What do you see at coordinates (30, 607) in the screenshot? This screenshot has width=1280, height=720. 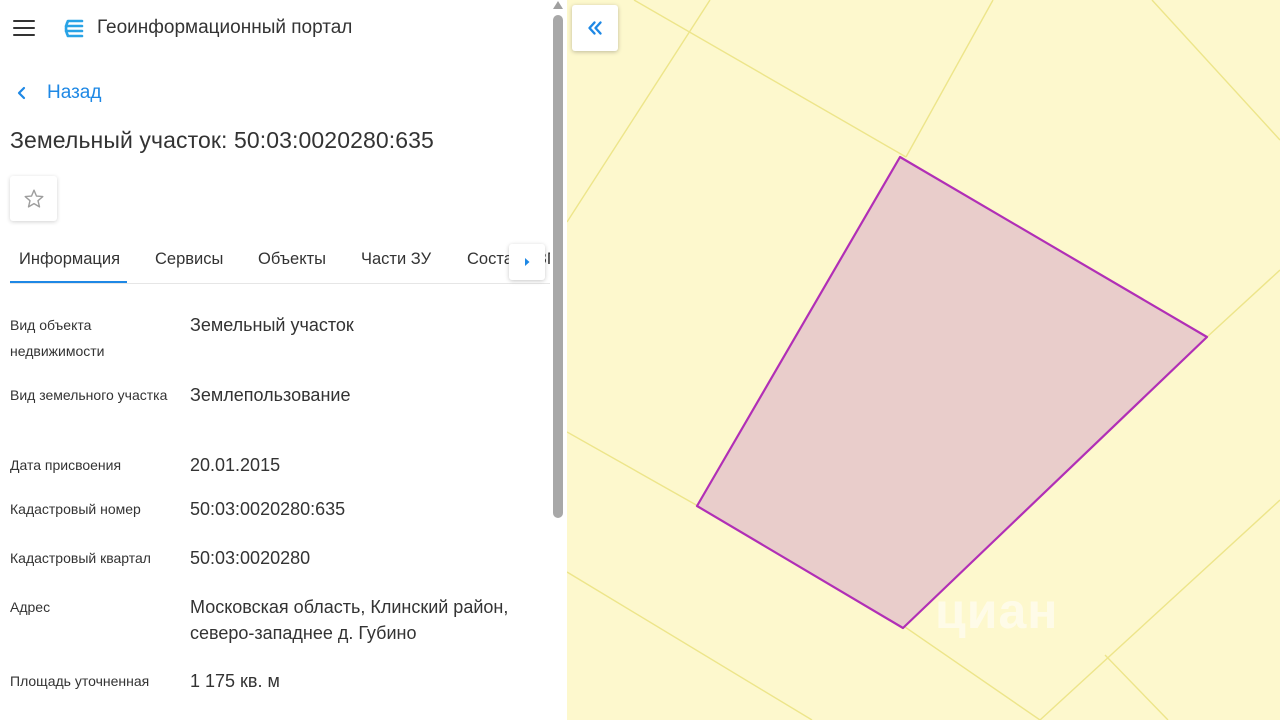 I see `info-label: Адрес` at bounding box center [30, 607].